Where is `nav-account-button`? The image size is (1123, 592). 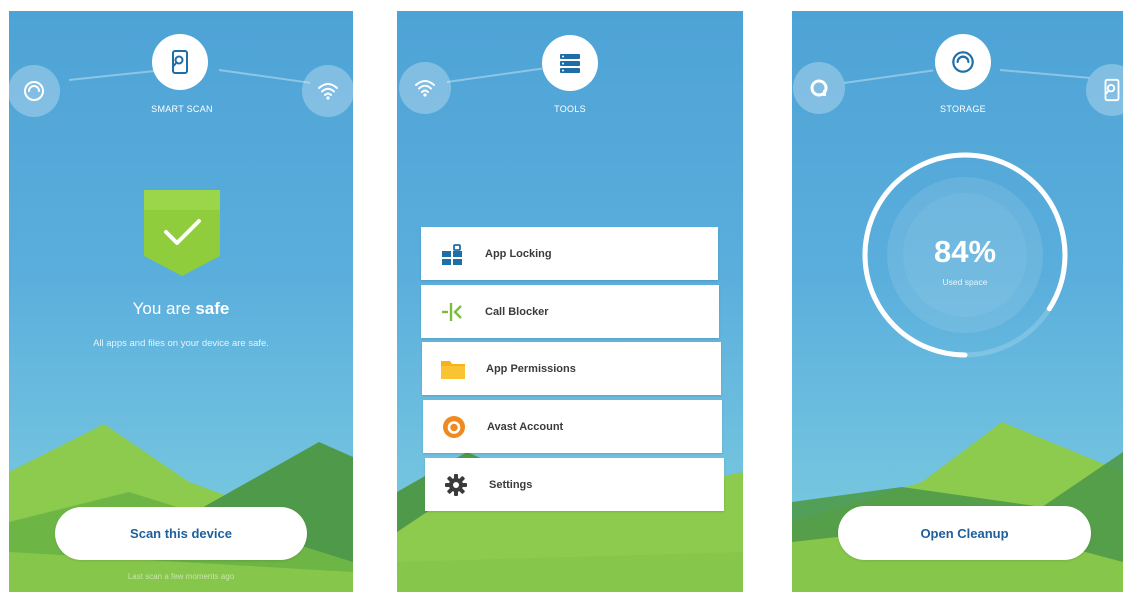 nav-account-button is located at coordinates (819, 88).